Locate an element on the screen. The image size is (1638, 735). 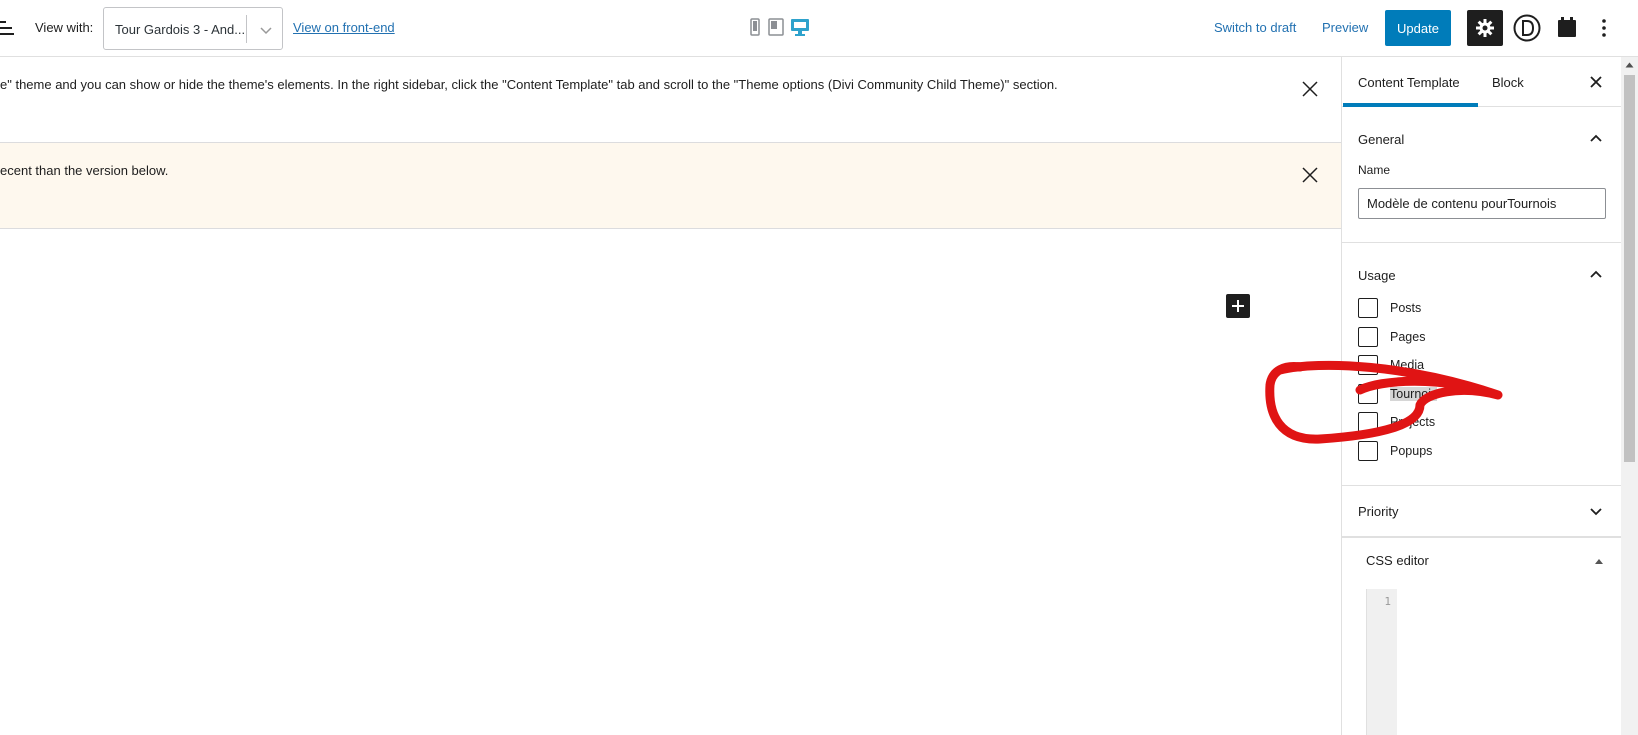
mobile-icon is located at coordinates (755, 27).